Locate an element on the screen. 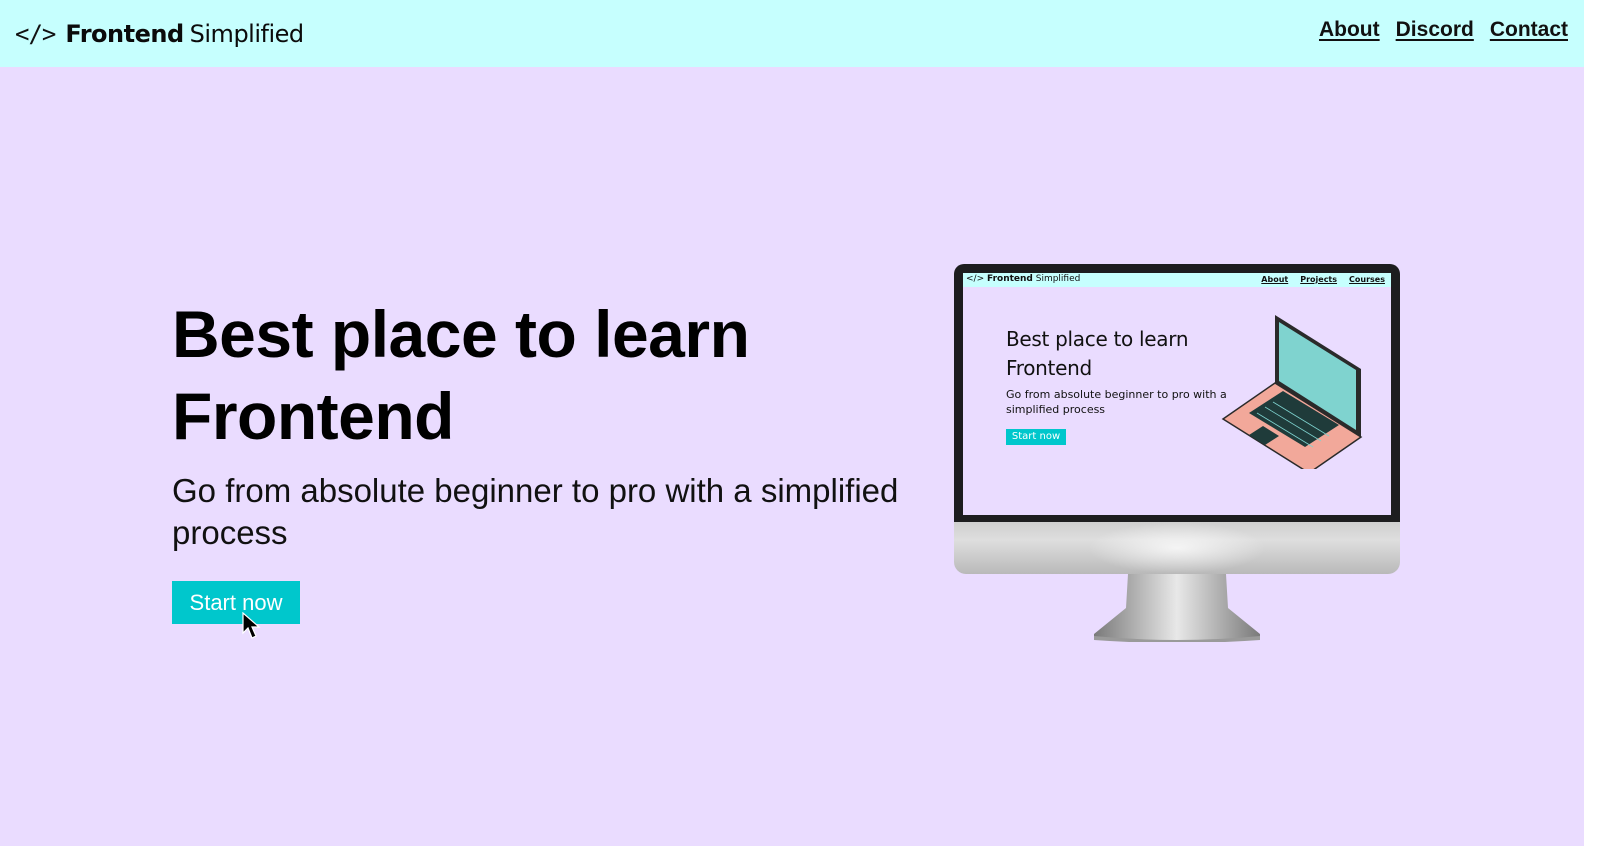 This screenshot has width=1600, height=846. mini-logo-strong: Frontend is located at coordinates (1010, 279).